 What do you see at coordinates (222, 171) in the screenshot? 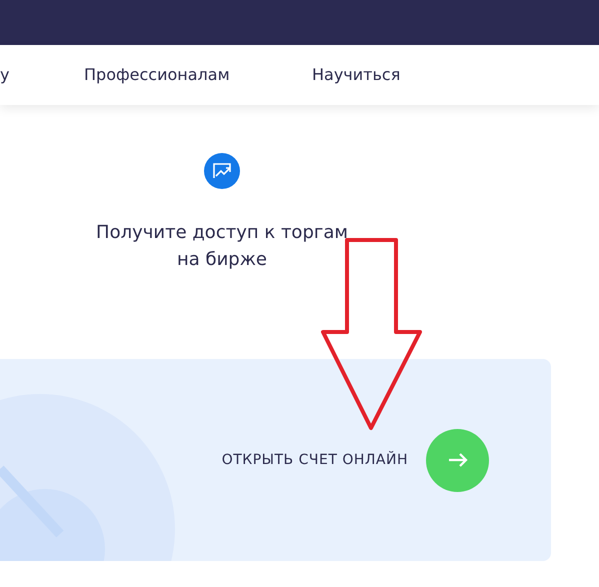
I see `chart-icon` at bounding box center [222, 171].